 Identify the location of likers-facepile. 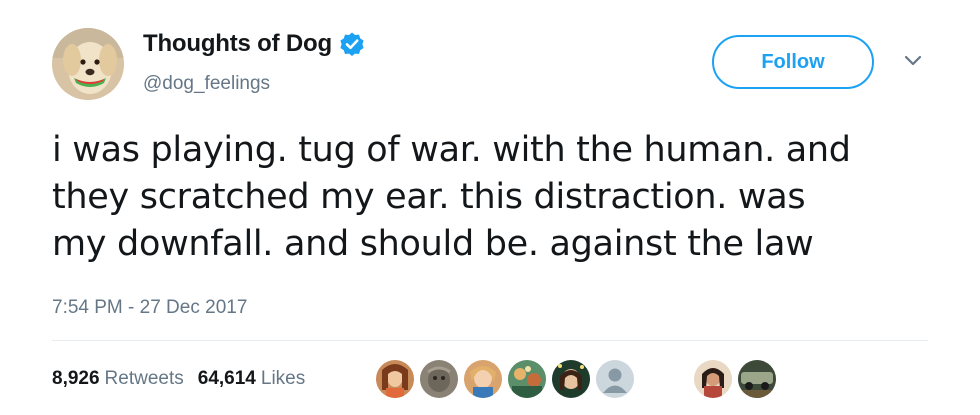
(656, 382).